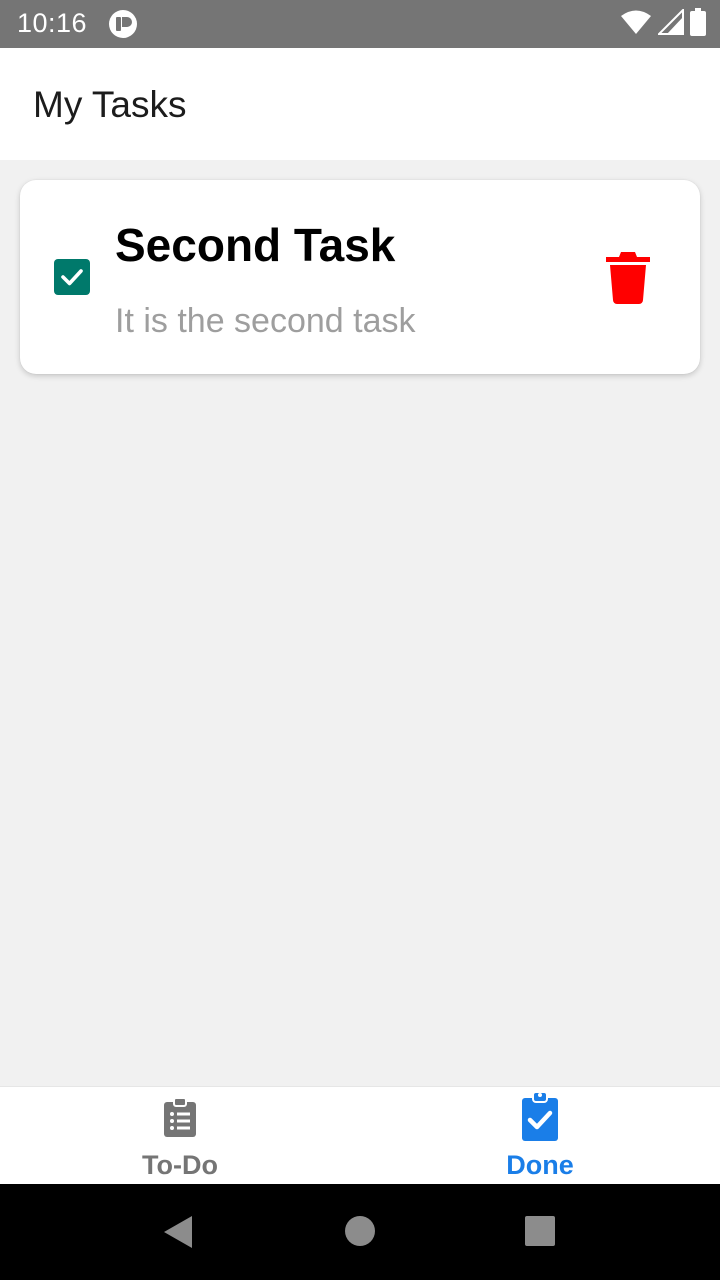 The width and height of the screenshot is (720, 1280). I want to click on notification-app-icon, so click(123, 24).